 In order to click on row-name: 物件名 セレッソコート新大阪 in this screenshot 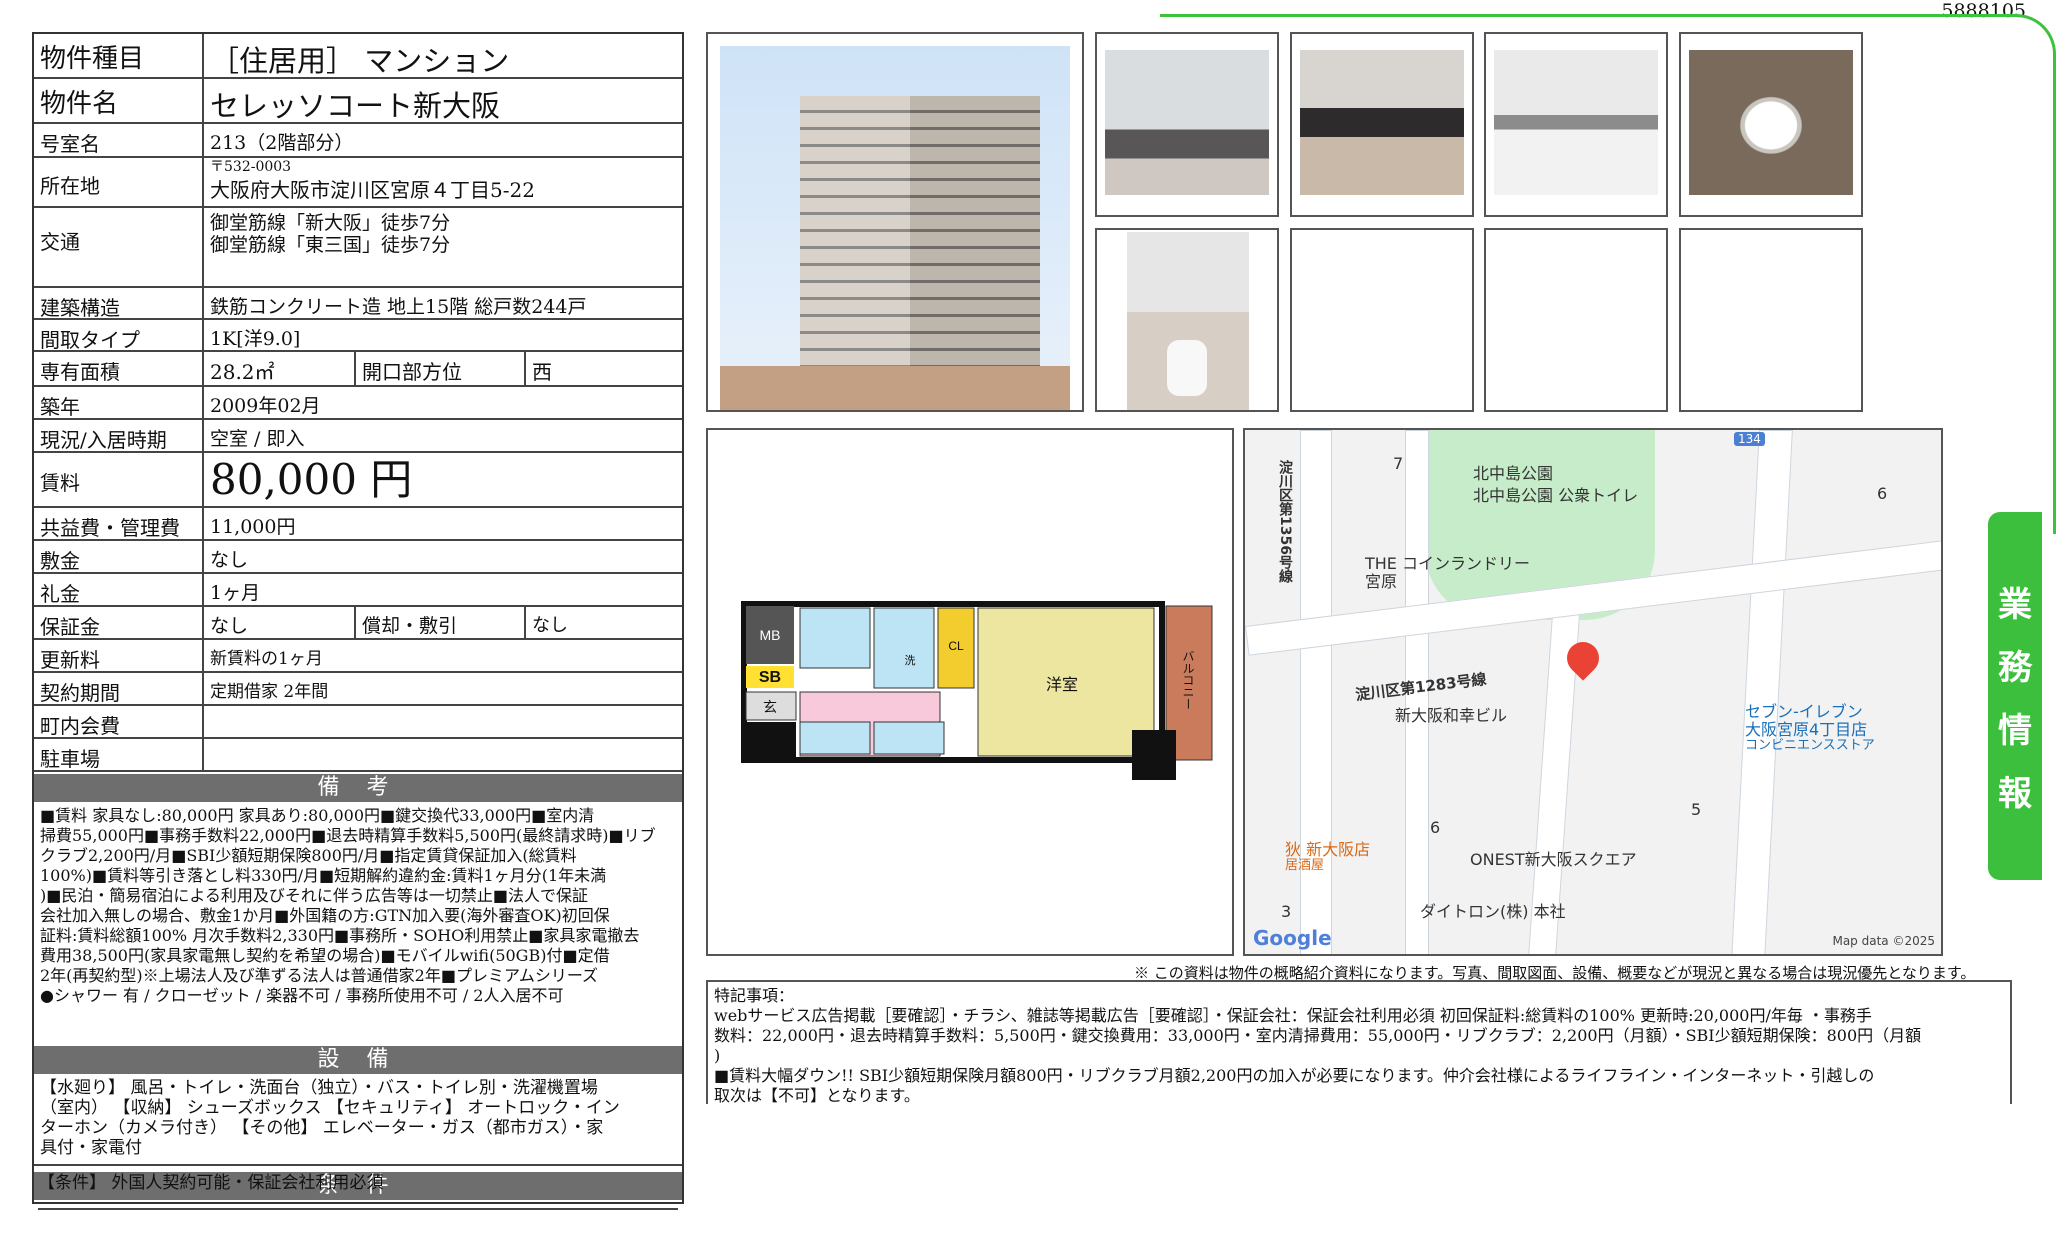, I will do `click(358, 101)`.